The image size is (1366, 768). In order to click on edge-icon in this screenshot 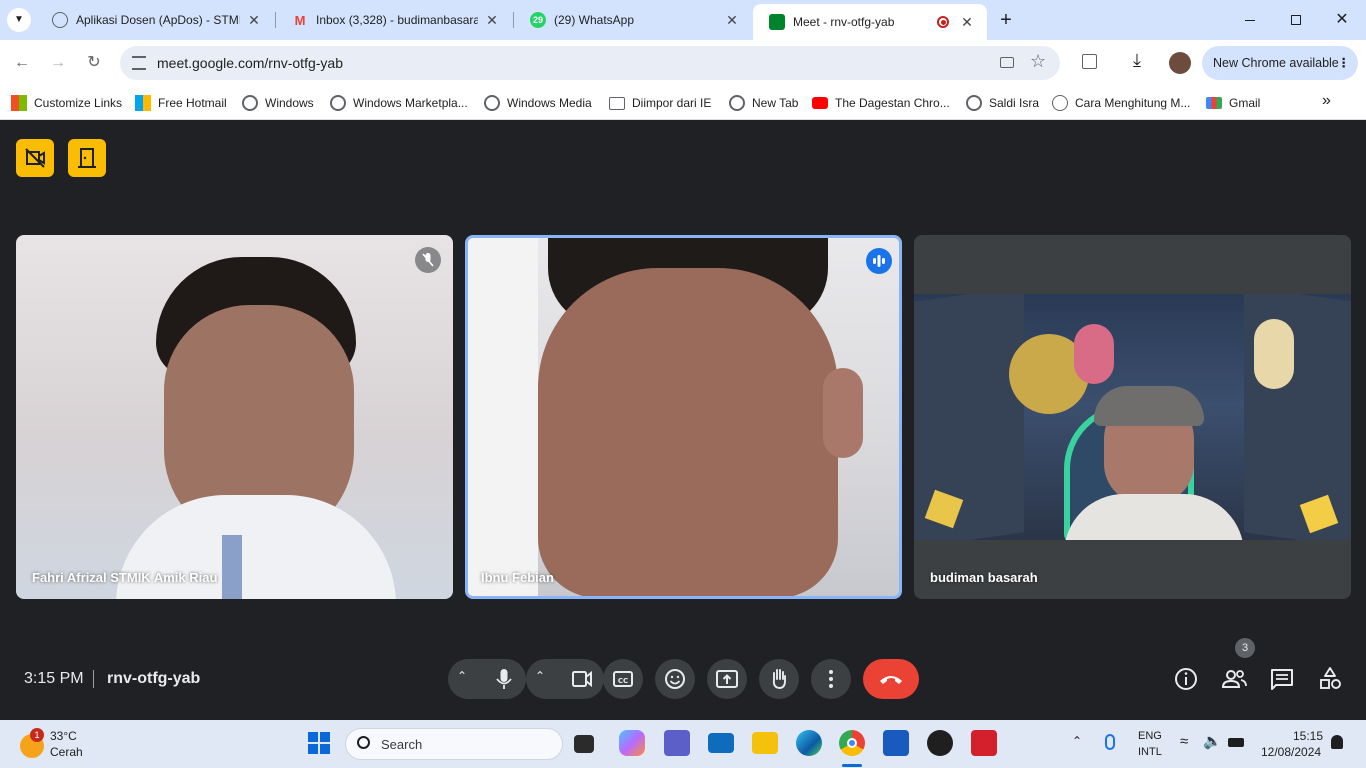, I will do `click(809, 743)`.